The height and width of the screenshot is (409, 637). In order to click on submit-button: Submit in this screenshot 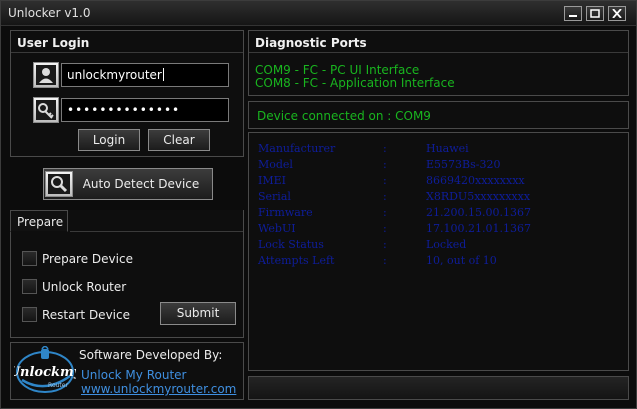, I will do `click(198, 313)`.